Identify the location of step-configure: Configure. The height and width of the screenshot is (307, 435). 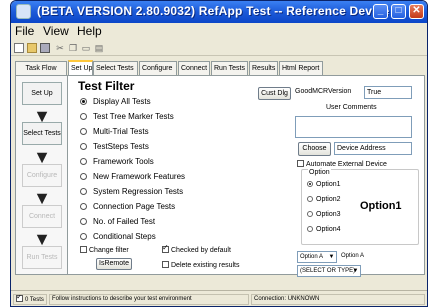
(42, 175).